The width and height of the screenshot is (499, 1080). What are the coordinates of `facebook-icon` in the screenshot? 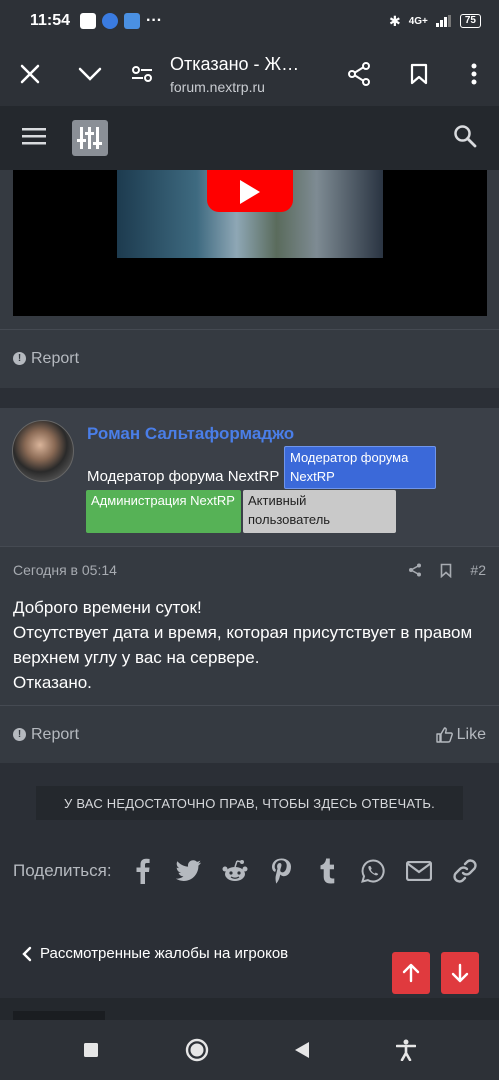 It's located at (143, 871).